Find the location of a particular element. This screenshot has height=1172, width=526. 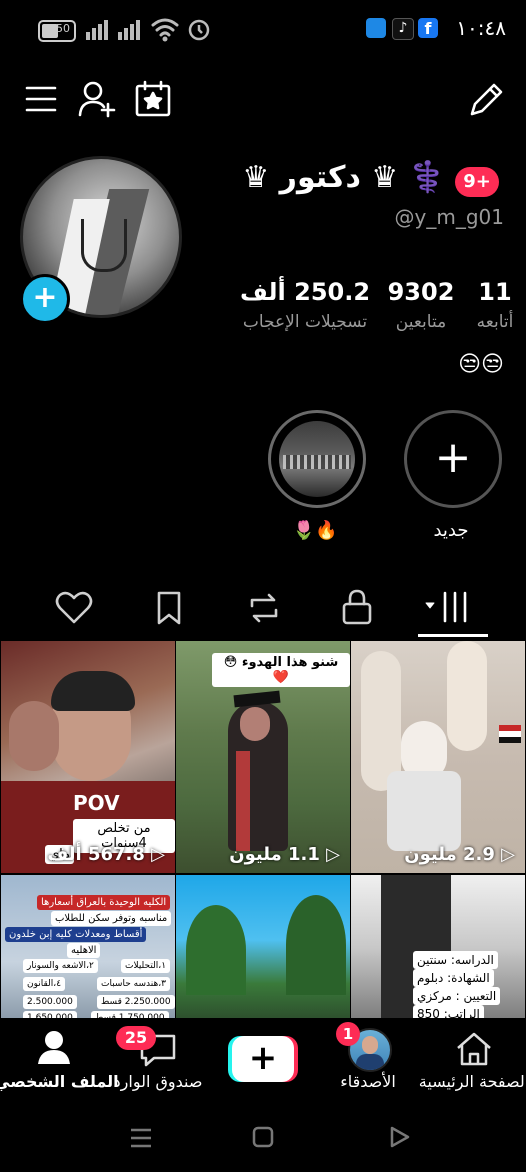

highlight-label: 🌷🔥 is located at coordinates (315, 530).